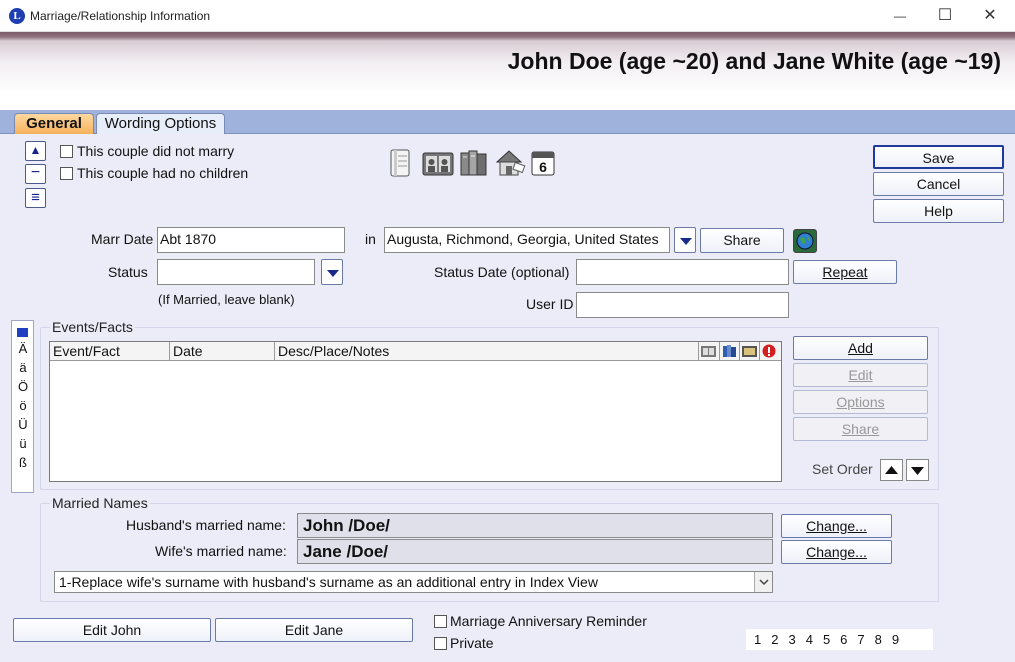 The image size is (1015, 662). What do you see at coordinates (120, 16) in the screenshot?
I see `window-title: Marriage/Relationship Information` at bounding box center [120, 16].